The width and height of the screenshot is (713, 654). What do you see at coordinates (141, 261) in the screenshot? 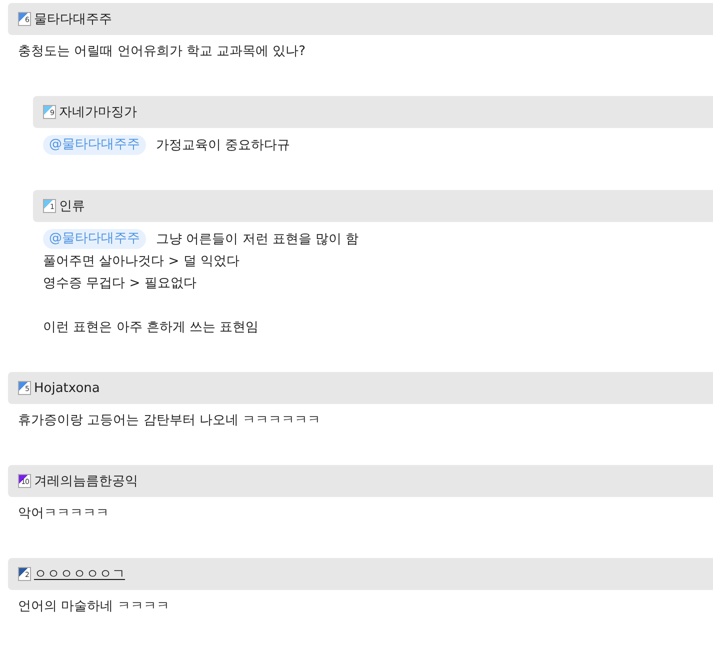
I see `reply-text: 풀어주면 살아나것다 > 덜 익었다` at bounding box center [141, 261].